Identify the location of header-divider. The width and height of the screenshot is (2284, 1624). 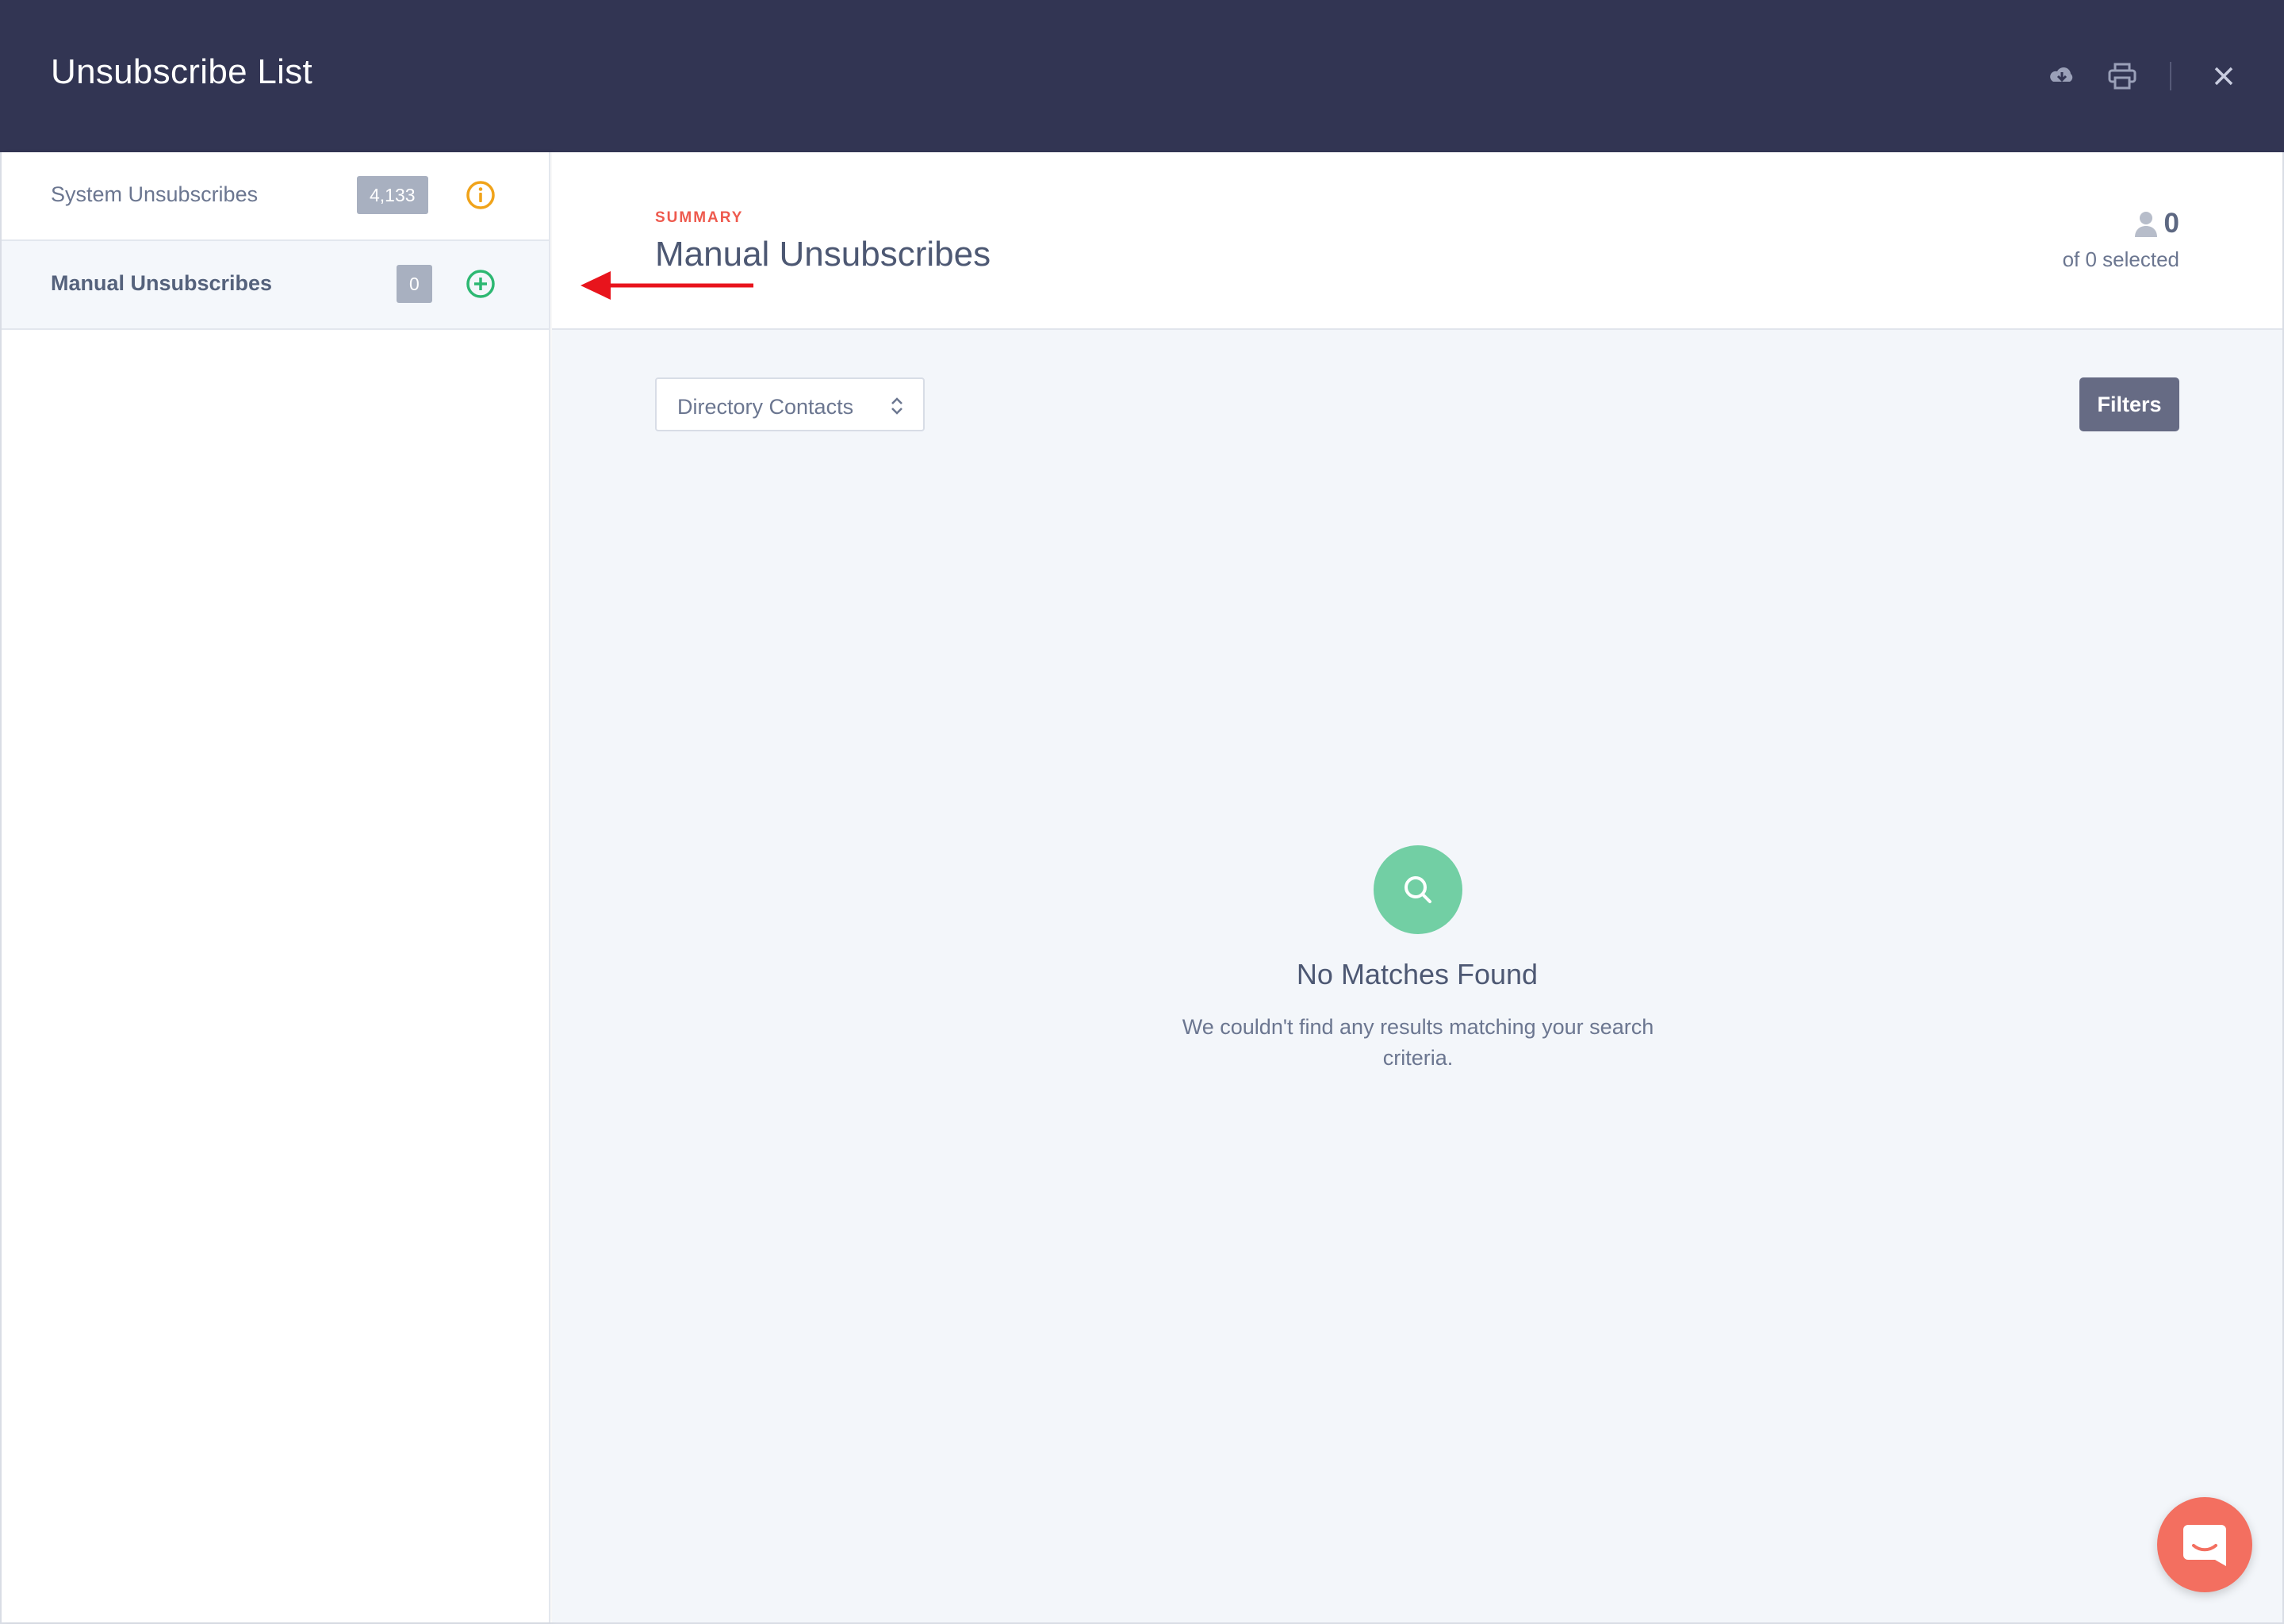
(2170, 76).